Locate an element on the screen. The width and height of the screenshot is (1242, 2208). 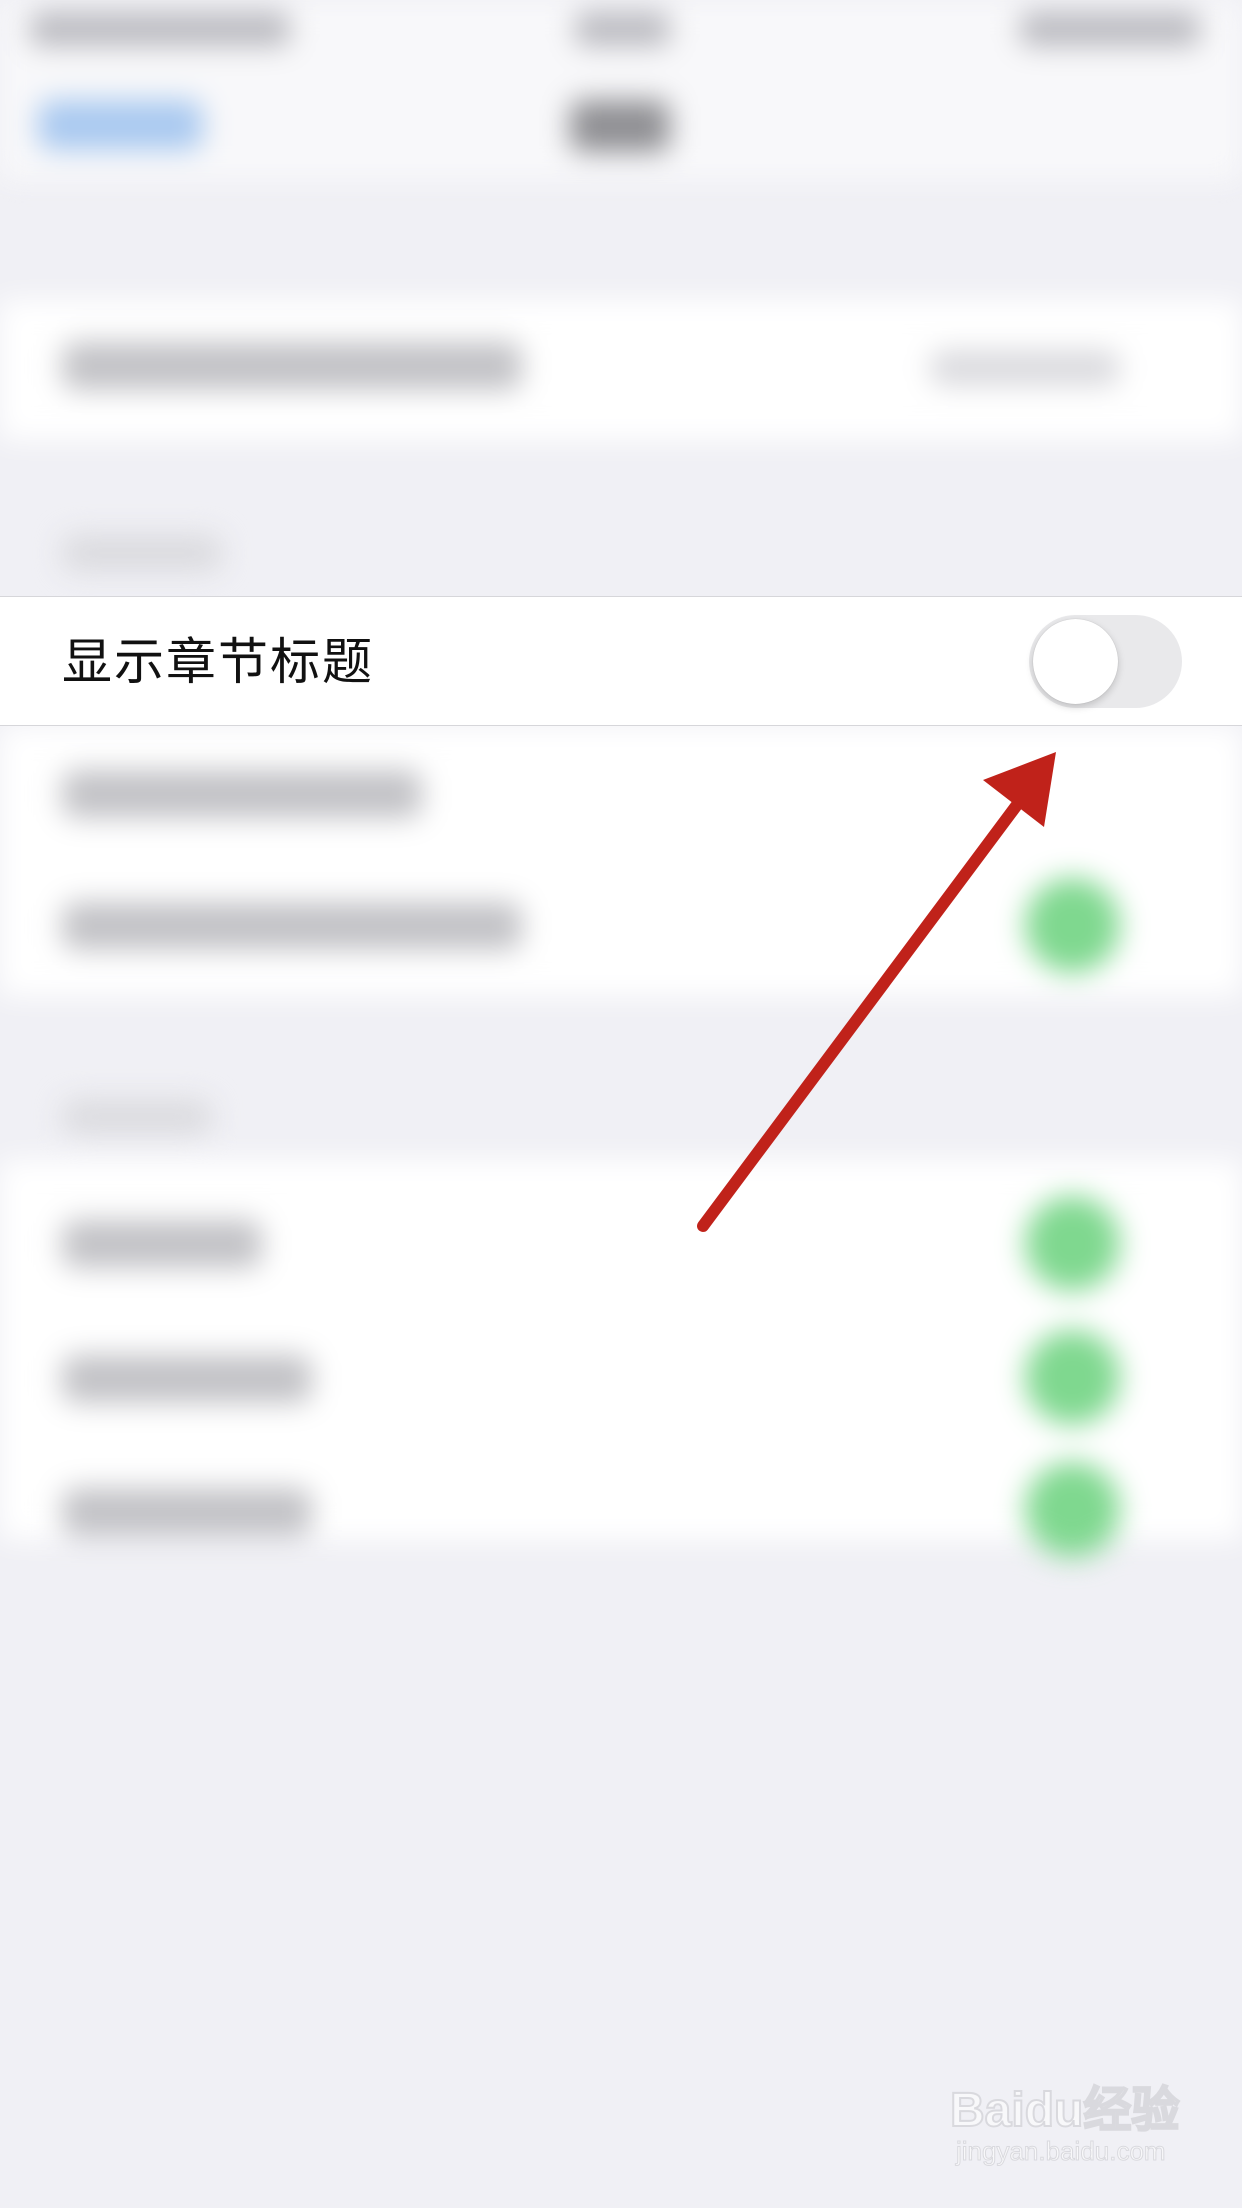
settings-group is located at coordinates (621, 861).